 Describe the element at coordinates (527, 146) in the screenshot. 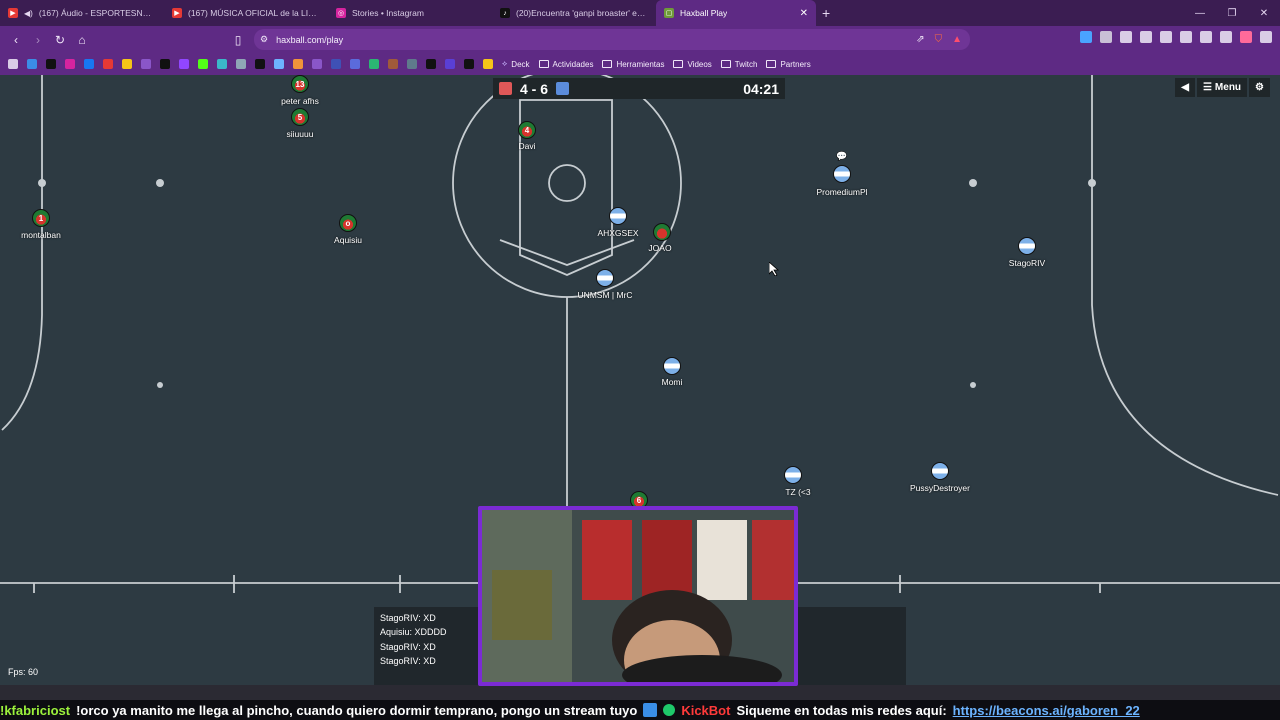

I see `player-name: Davi` at that location.